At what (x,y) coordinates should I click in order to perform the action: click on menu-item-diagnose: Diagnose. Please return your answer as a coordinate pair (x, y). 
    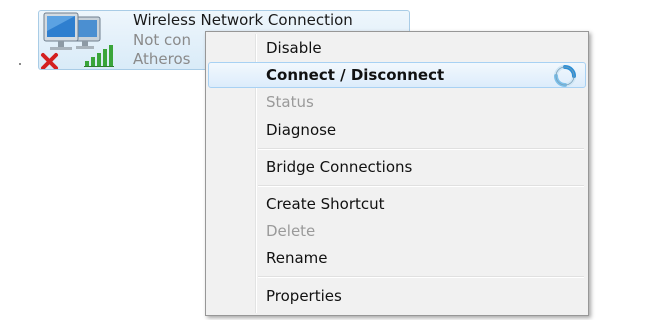
    Looking at the image, I should click on (397, 130).